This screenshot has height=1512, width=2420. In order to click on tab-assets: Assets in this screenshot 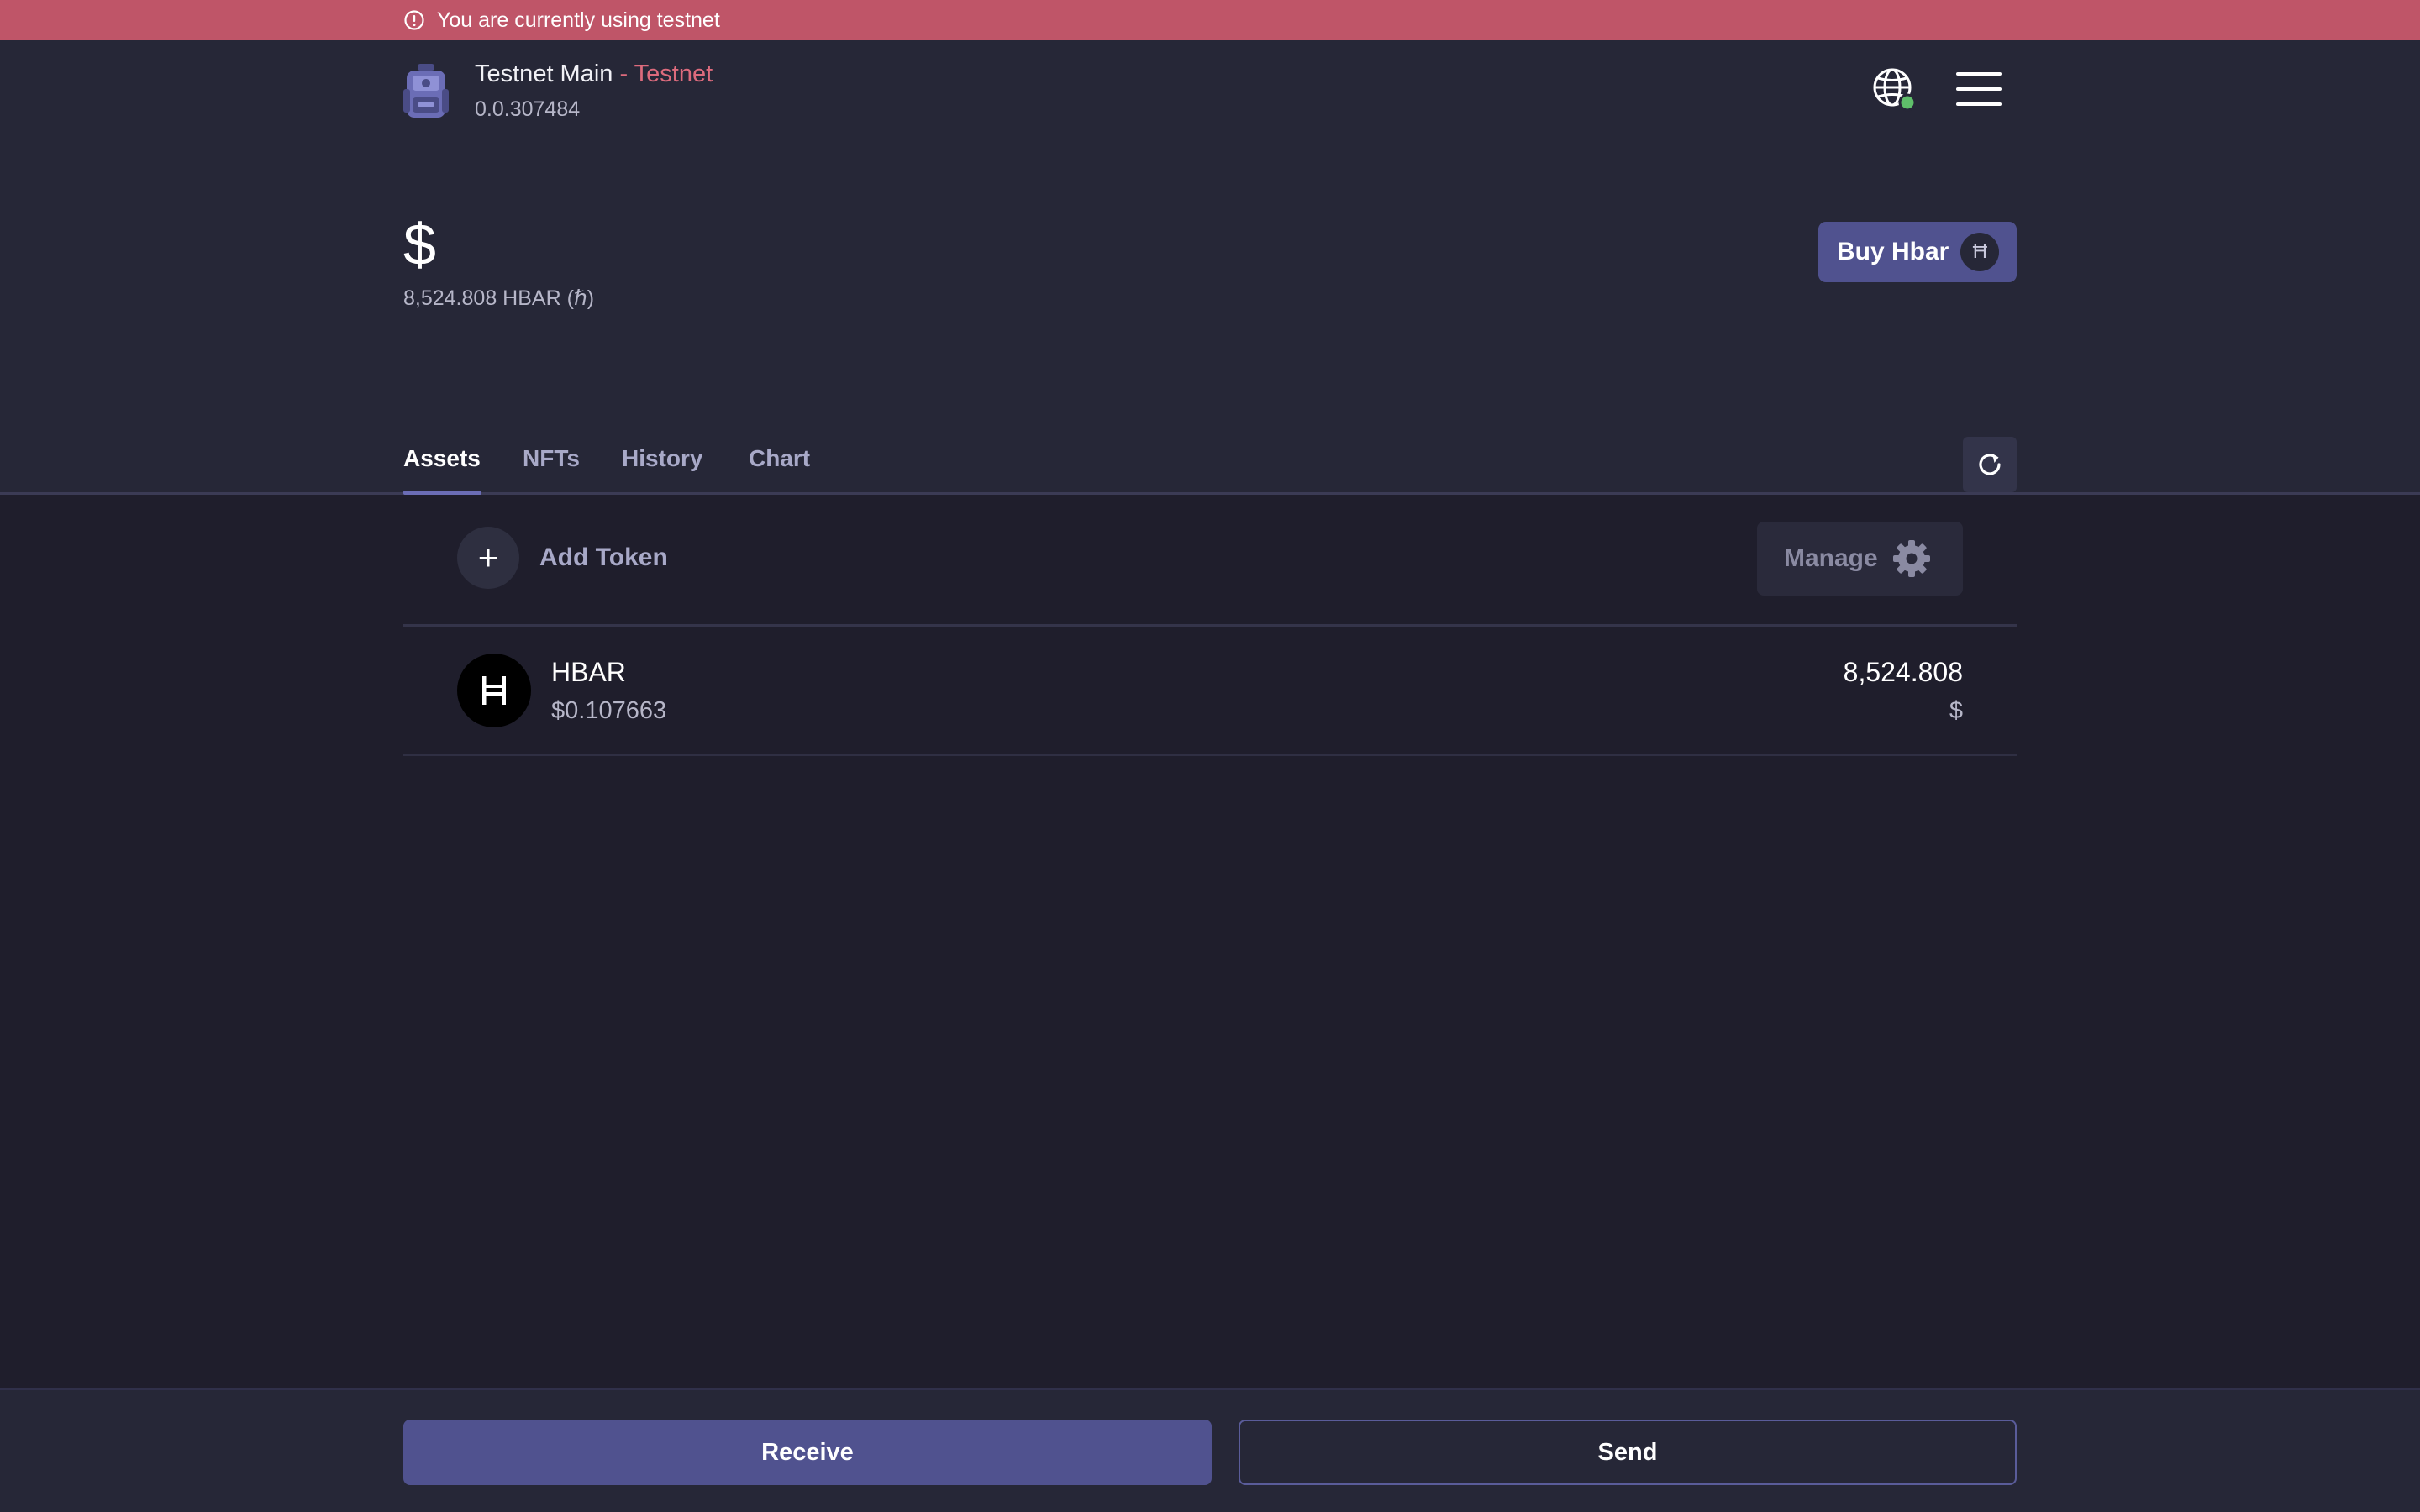, I will do `click(442, 458)`.